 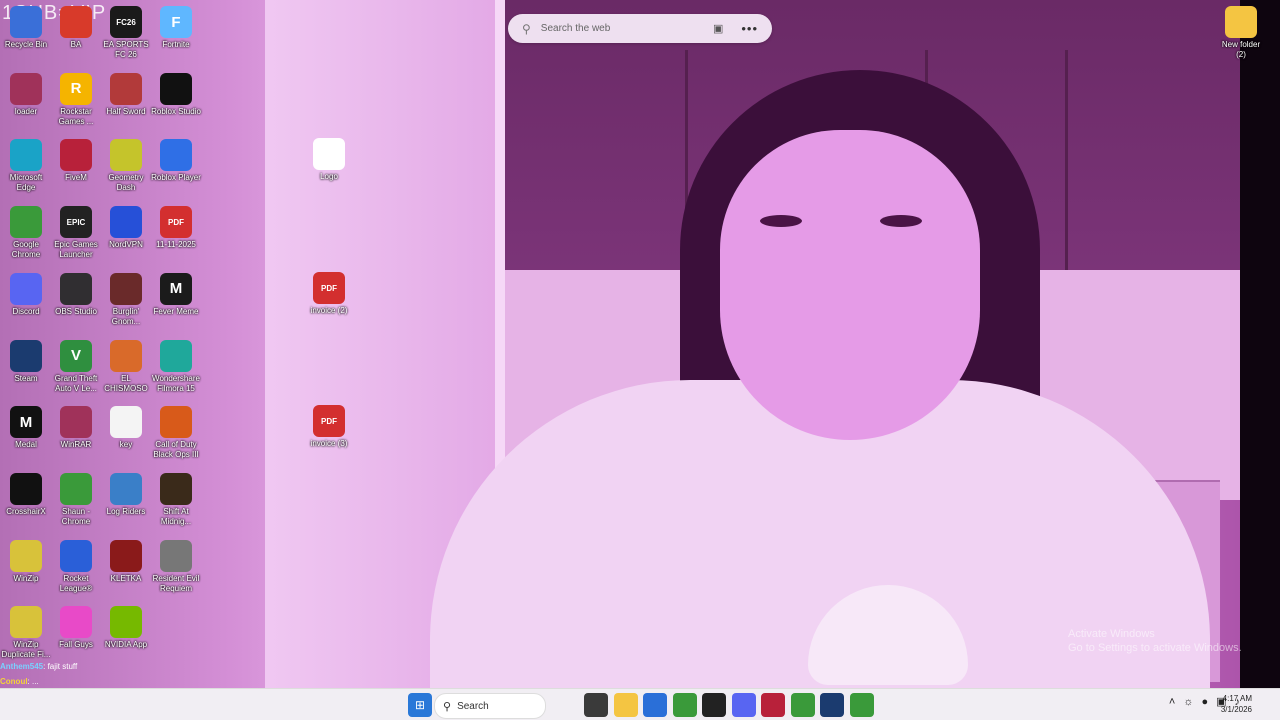 I want to click on desktop-shortcut: Roblox Studio, so click(x=176, y=94).